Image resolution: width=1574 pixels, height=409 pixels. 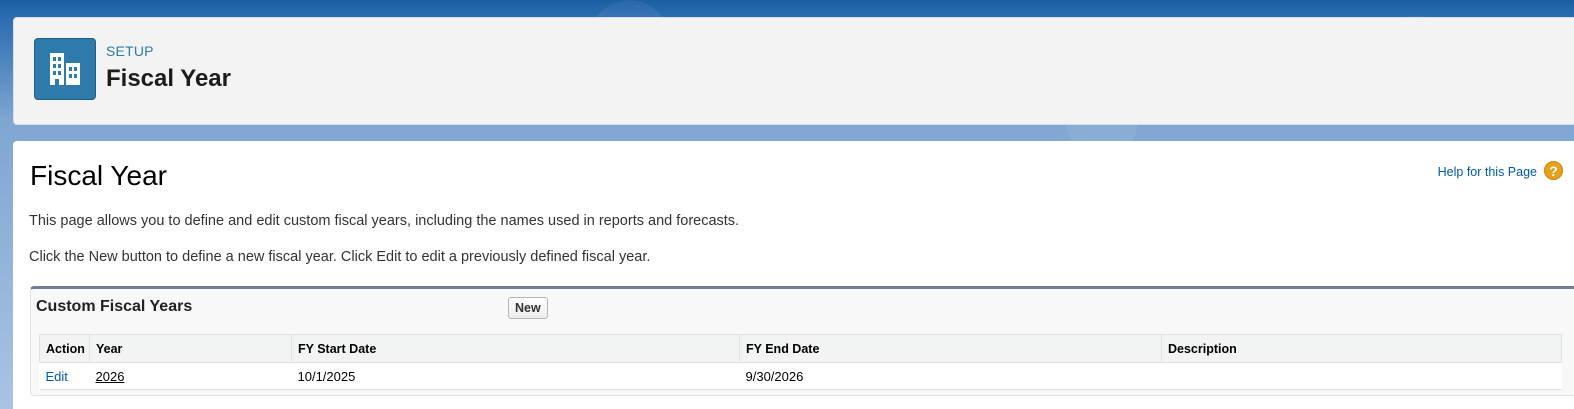 What do you see at coordinates (130, 51) in the screenshot?
I see `header-eyebrow: SETUP` at bounding box center [130, 51].